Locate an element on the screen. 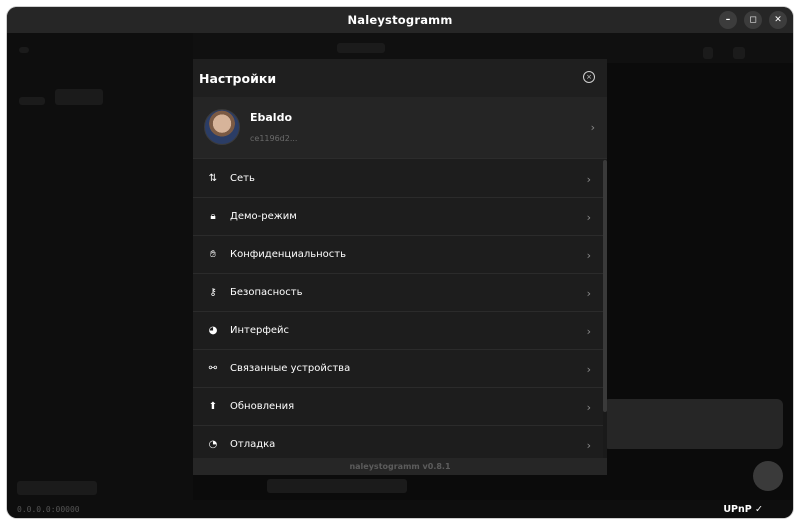 This screenshot has height=525, width=800. close-settings-icon: × is located at coordinates (589, 77).